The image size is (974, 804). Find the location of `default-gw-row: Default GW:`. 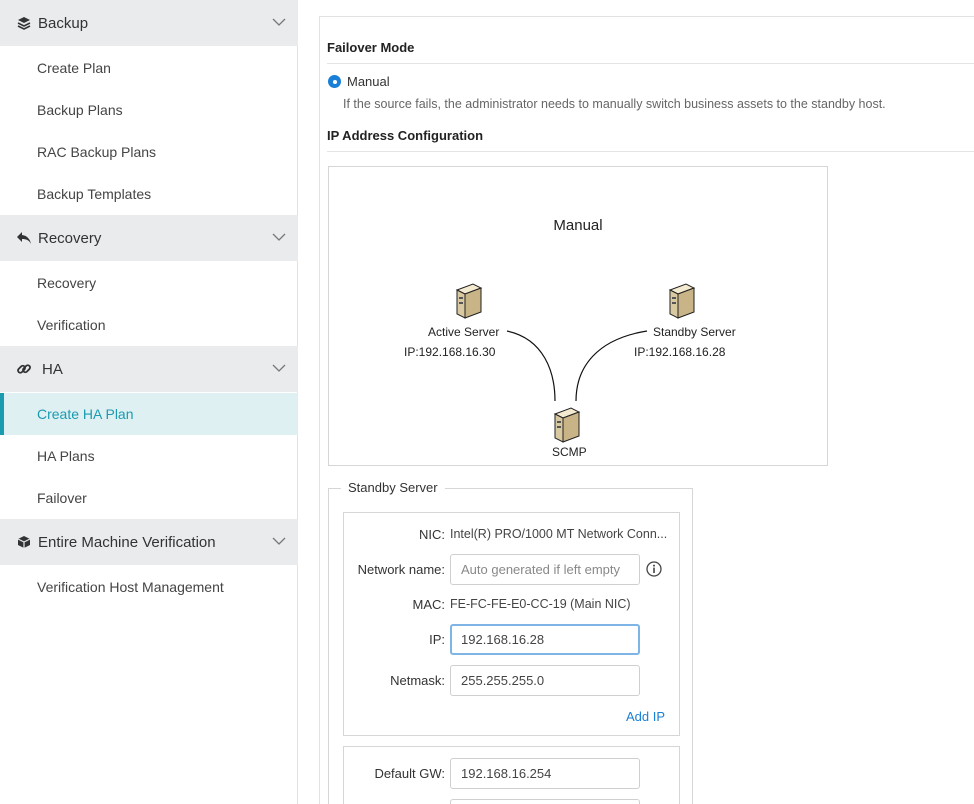

default-gw-row: Default GW: is located at coordinates (511, 773).